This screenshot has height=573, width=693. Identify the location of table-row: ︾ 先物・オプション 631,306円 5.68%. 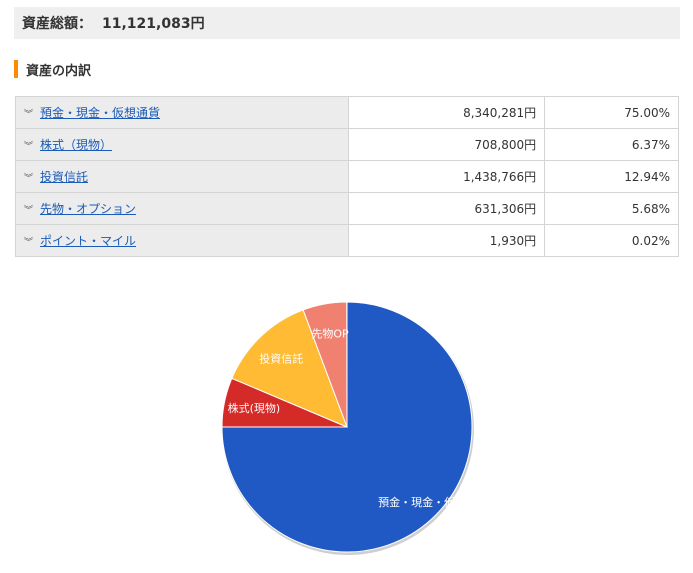
(346, 208).